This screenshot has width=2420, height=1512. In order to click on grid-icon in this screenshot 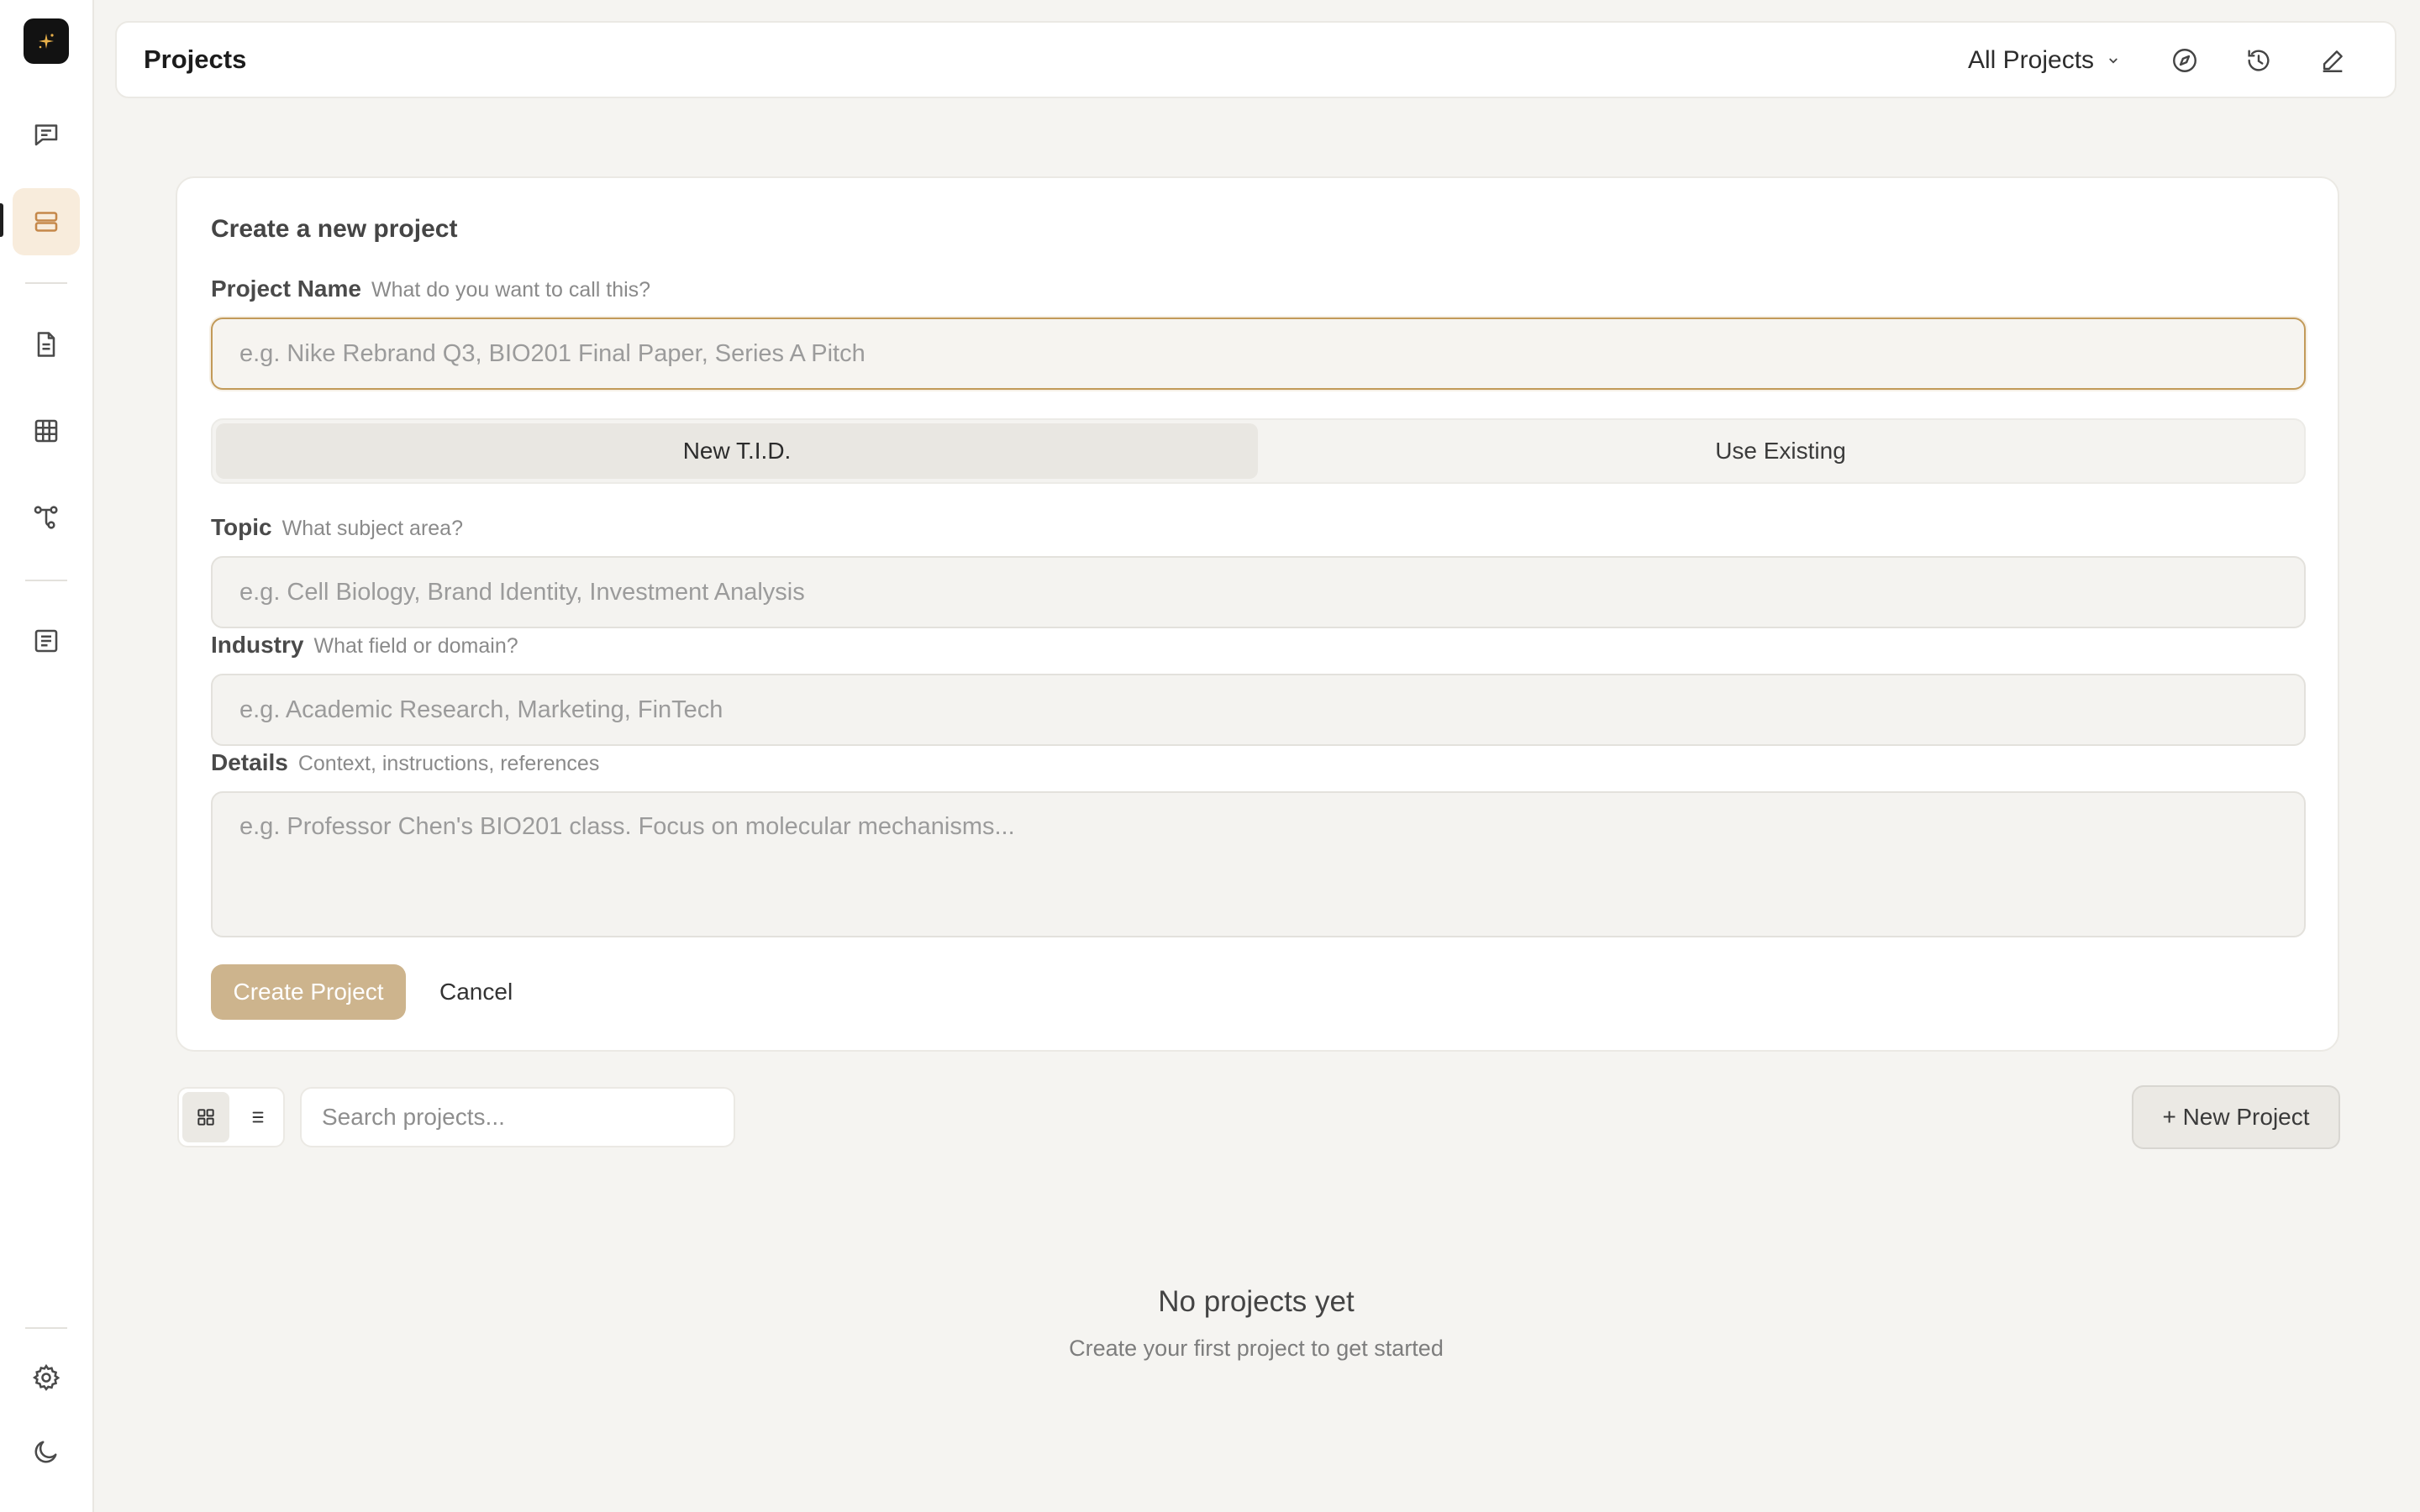, I will do `click(206, 1117)`.